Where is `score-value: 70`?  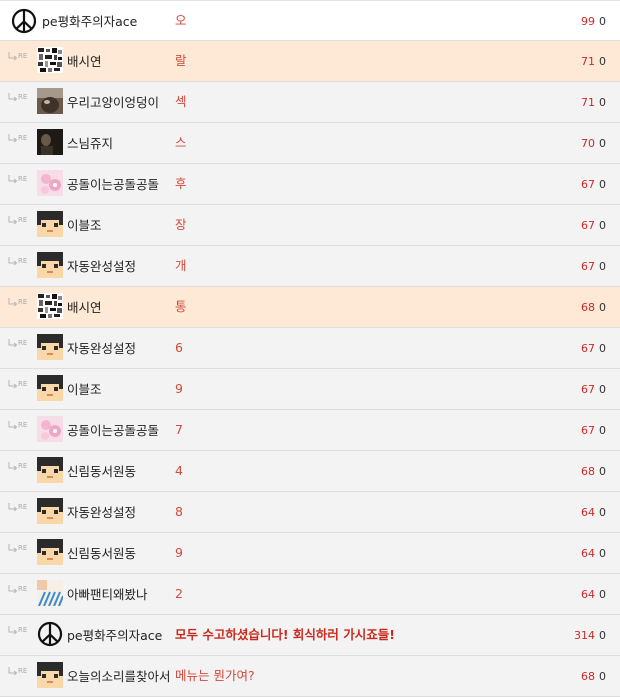
score-value: 70 is located at coordinates (588, 143).